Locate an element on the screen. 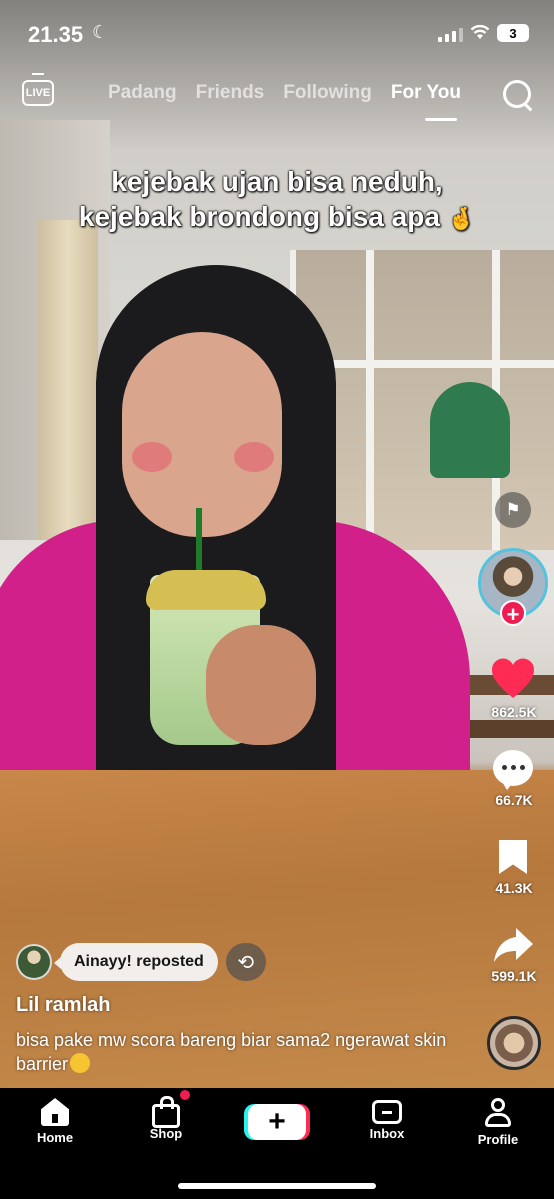 This screenshot has height=1199, width=554. share-count: 599.1K is located at coordinates (514, 976).